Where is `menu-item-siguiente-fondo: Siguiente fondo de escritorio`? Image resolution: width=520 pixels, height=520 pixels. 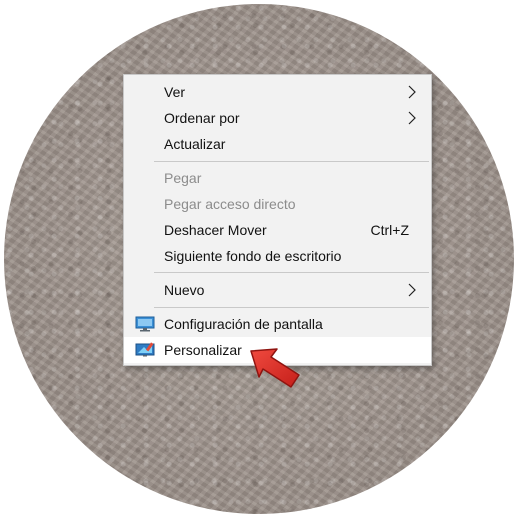 menu-item-siguiente-fondo: Siguiente fondo de escritorio is located at coordinates (277, 256).